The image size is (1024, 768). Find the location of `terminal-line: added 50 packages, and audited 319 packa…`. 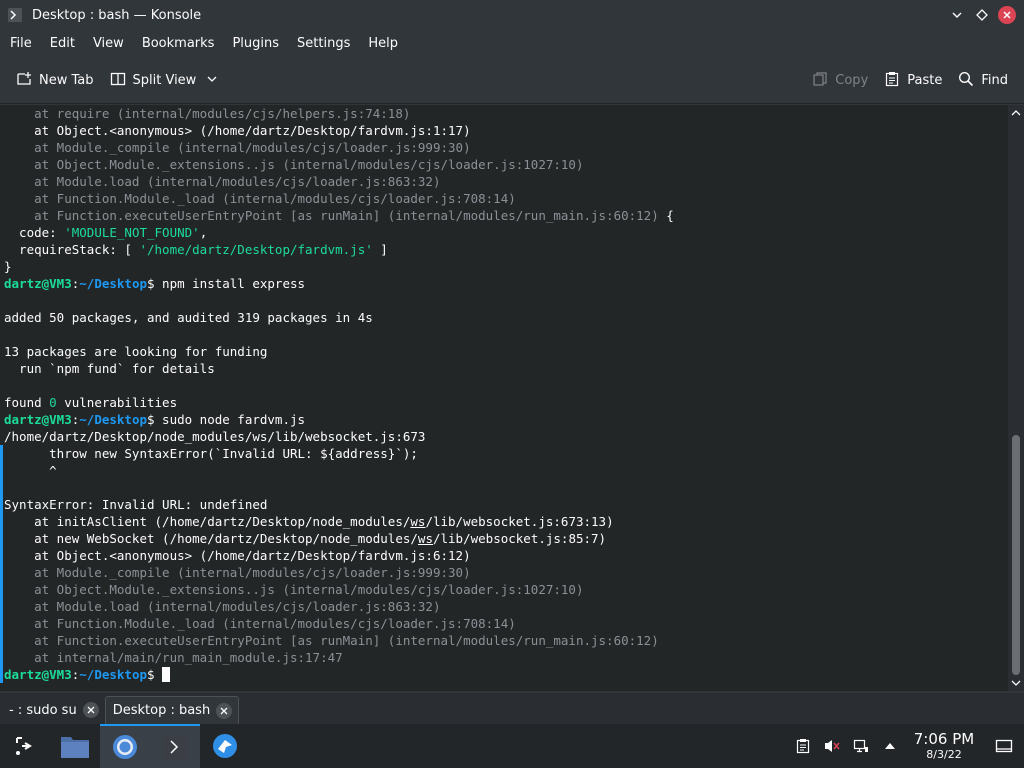

terminal-line: added 50 packages, and audited 319 packa… is located at coordinates (339, 317).